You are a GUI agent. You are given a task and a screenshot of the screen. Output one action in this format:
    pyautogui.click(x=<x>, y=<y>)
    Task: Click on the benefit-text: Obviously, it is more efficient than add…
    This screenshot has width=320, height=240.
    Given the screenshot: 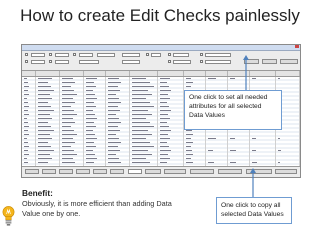 What is the action you would take?
    pyautogui.click(x=97, y=208)
    